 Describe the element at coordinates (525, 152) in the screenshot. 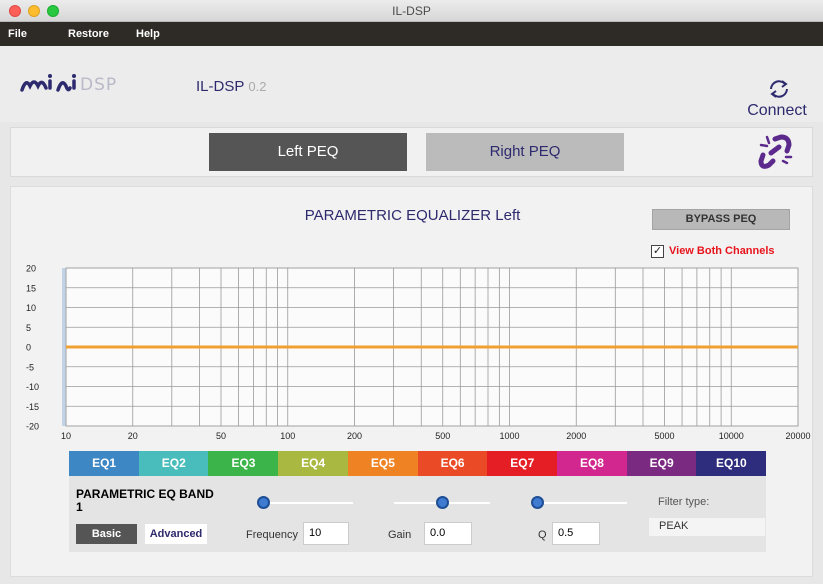

I see `tab-right-peq: Right PEQ` at that location.